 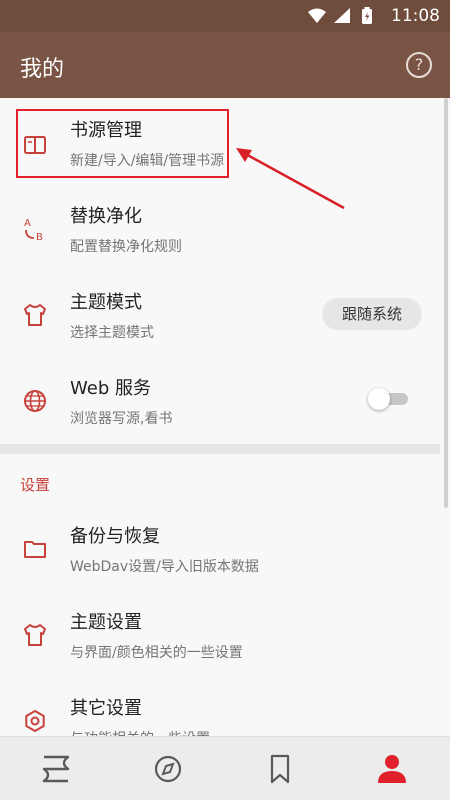 What do you see at coordinates (220, 313) in the screenshot?
I see `menu-item-theme-mode: 主题模式 选择主题模式 跟随系统` at bounding box center [220, 313].